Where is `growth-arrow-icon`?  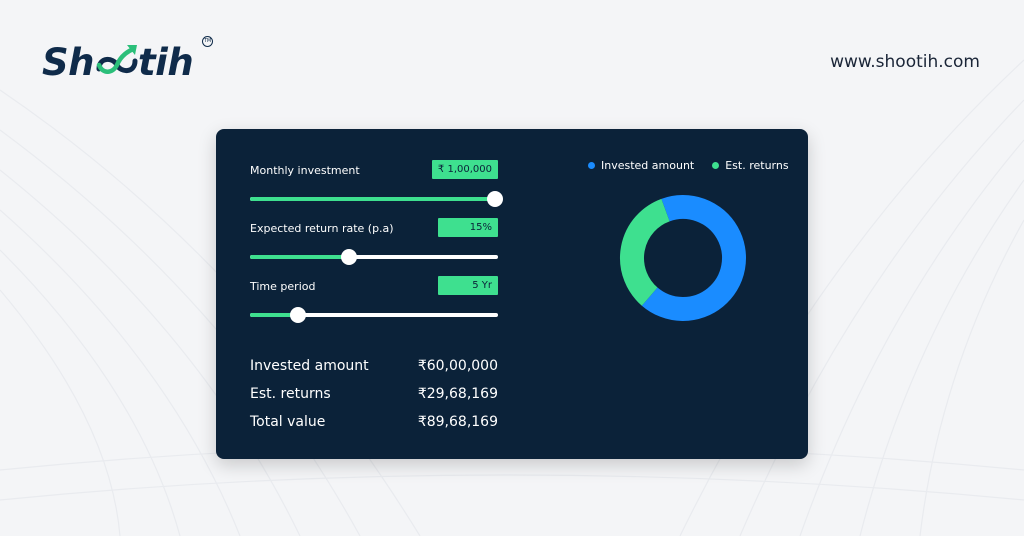
growth-arrow-icon is located at coordinates (116, 61).